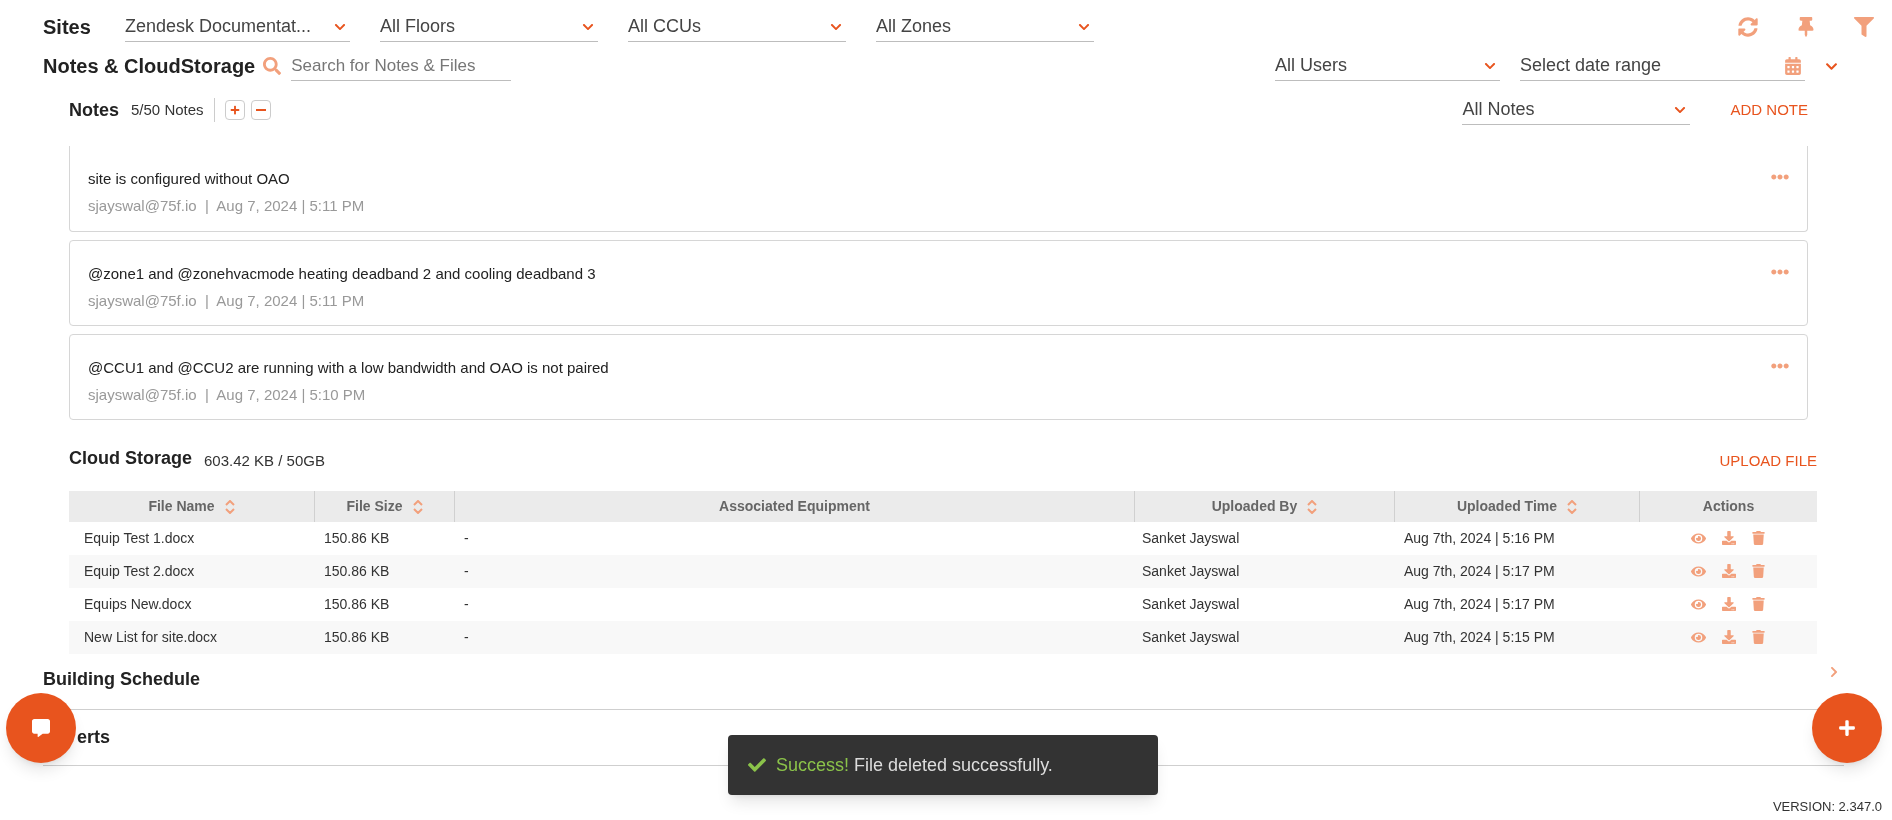  I want to click on sites-label: Sites, so click(67, 27).